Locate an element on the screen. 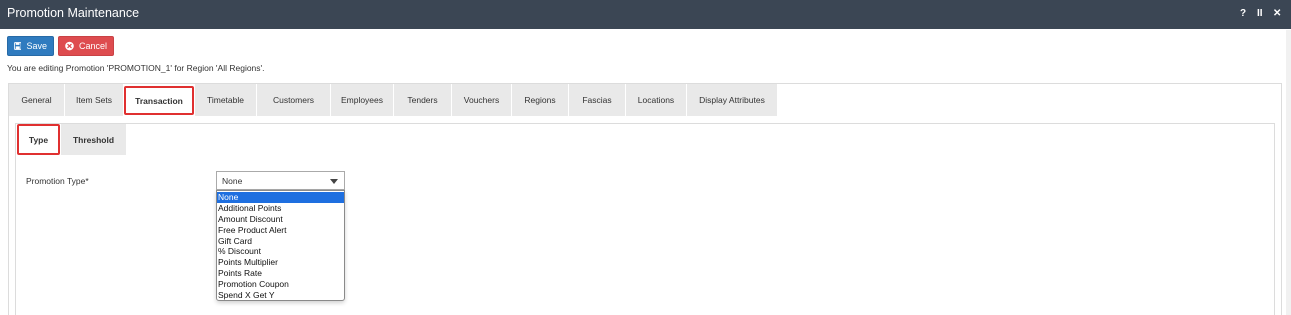 The width and height of the screenshot is (1291, 315). cancel-circle-icon is located at coordinates (69, 46).